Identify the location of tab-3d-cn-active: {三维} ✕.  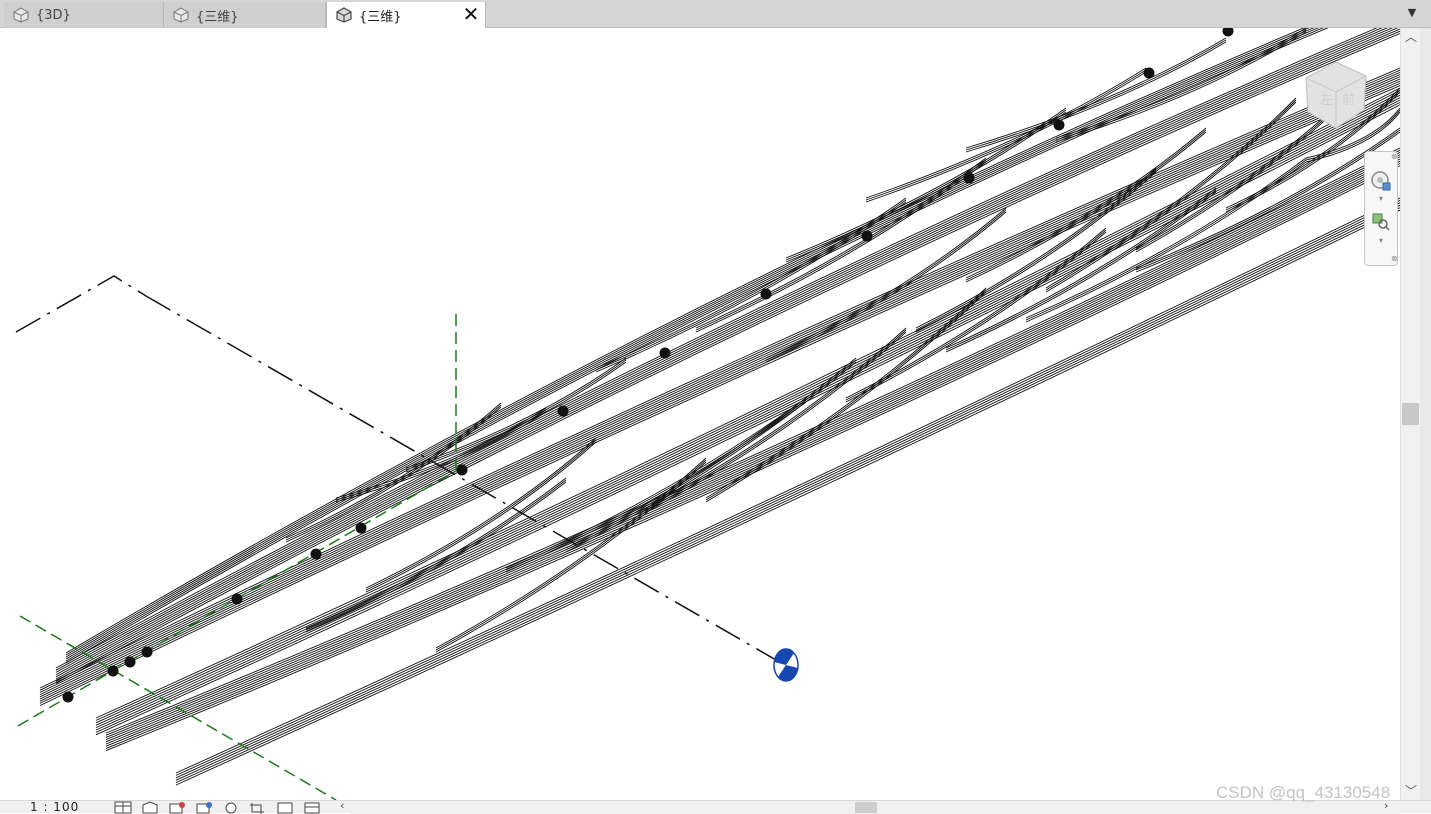
(406, 15).